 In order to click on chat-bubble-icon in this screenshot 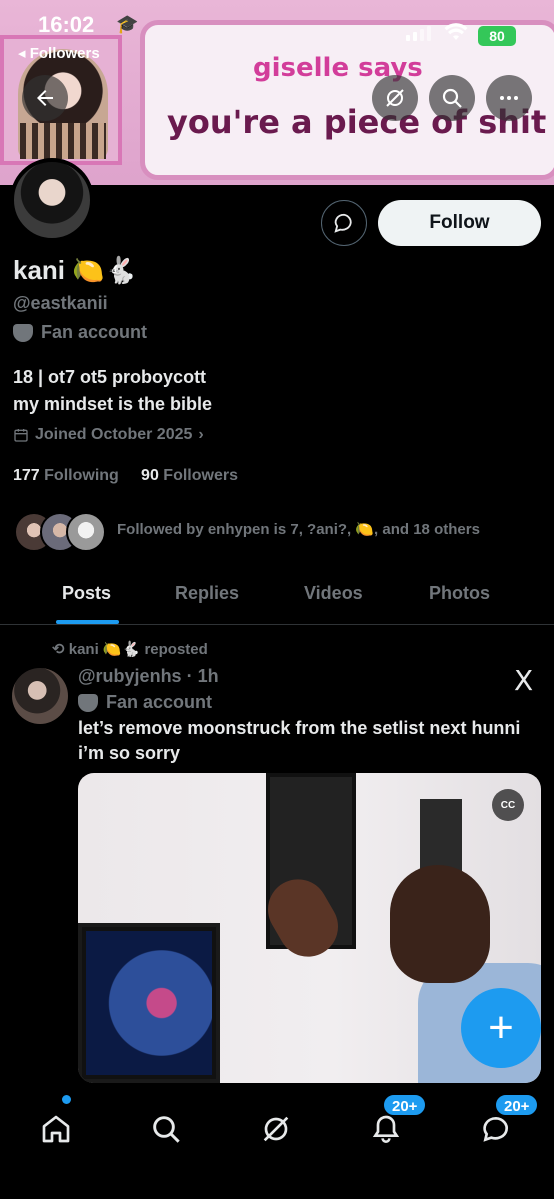, I will do `click(343, 223)`.